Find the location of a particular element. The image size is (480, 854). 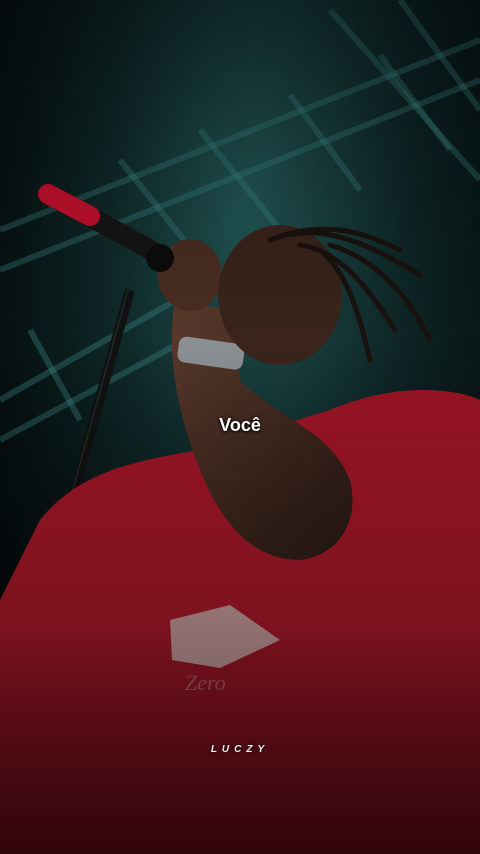

lyric-caption: Você is located at coordinates (240, 425).